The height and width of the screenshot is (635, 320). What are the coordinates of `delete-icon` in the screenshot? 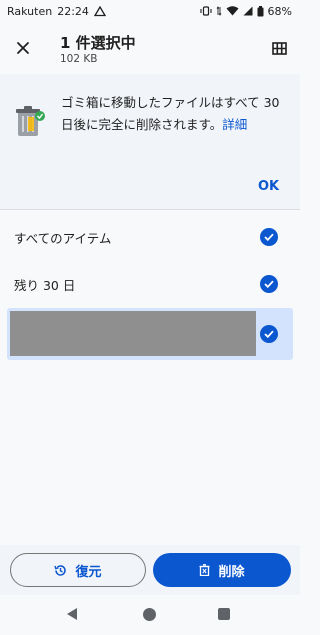 It's located at (204, 570).